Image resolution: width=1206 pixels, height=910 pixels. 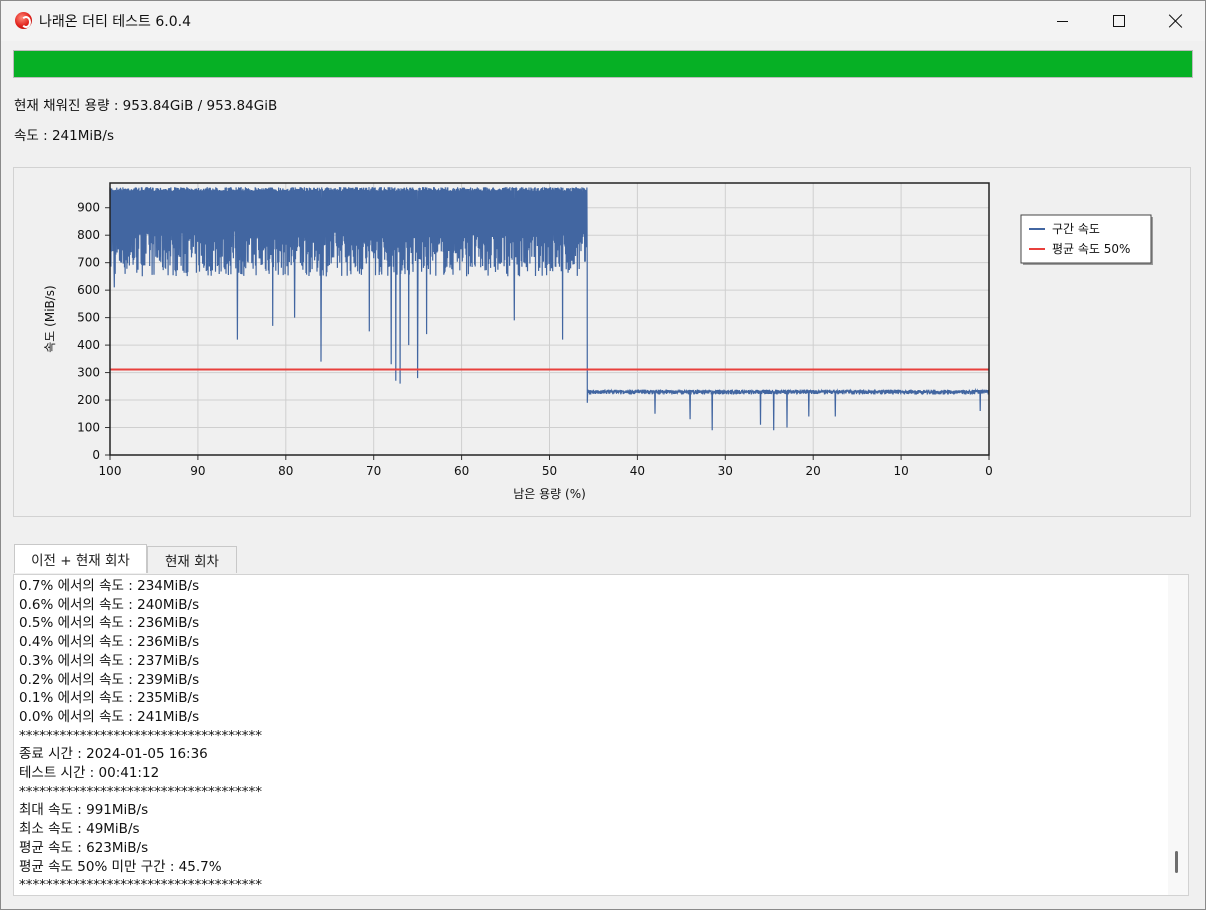 What do you see at coordinates (813, 471) in the screenshot?
I see `x-tick-label: 20` at bounding box center [813, 471].